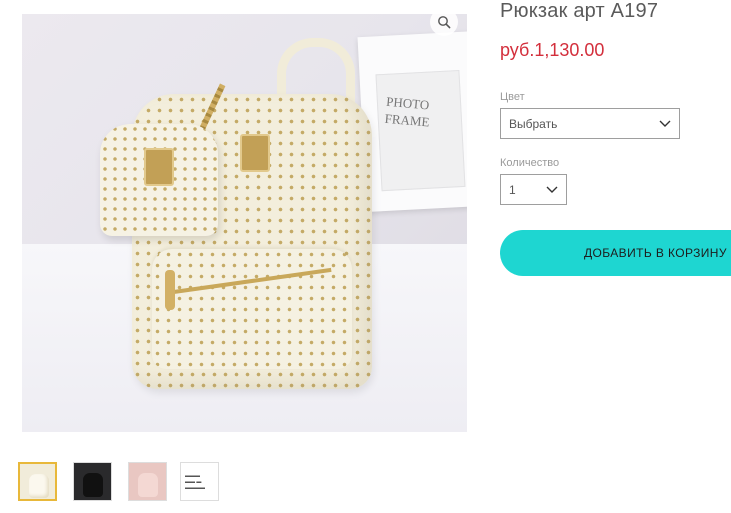 This screenshot has width=731, height=513. What do you see at coordinates (533, 189) in the screenshot?
I see `quantity-select: 1` at bounding box center [533, 189].